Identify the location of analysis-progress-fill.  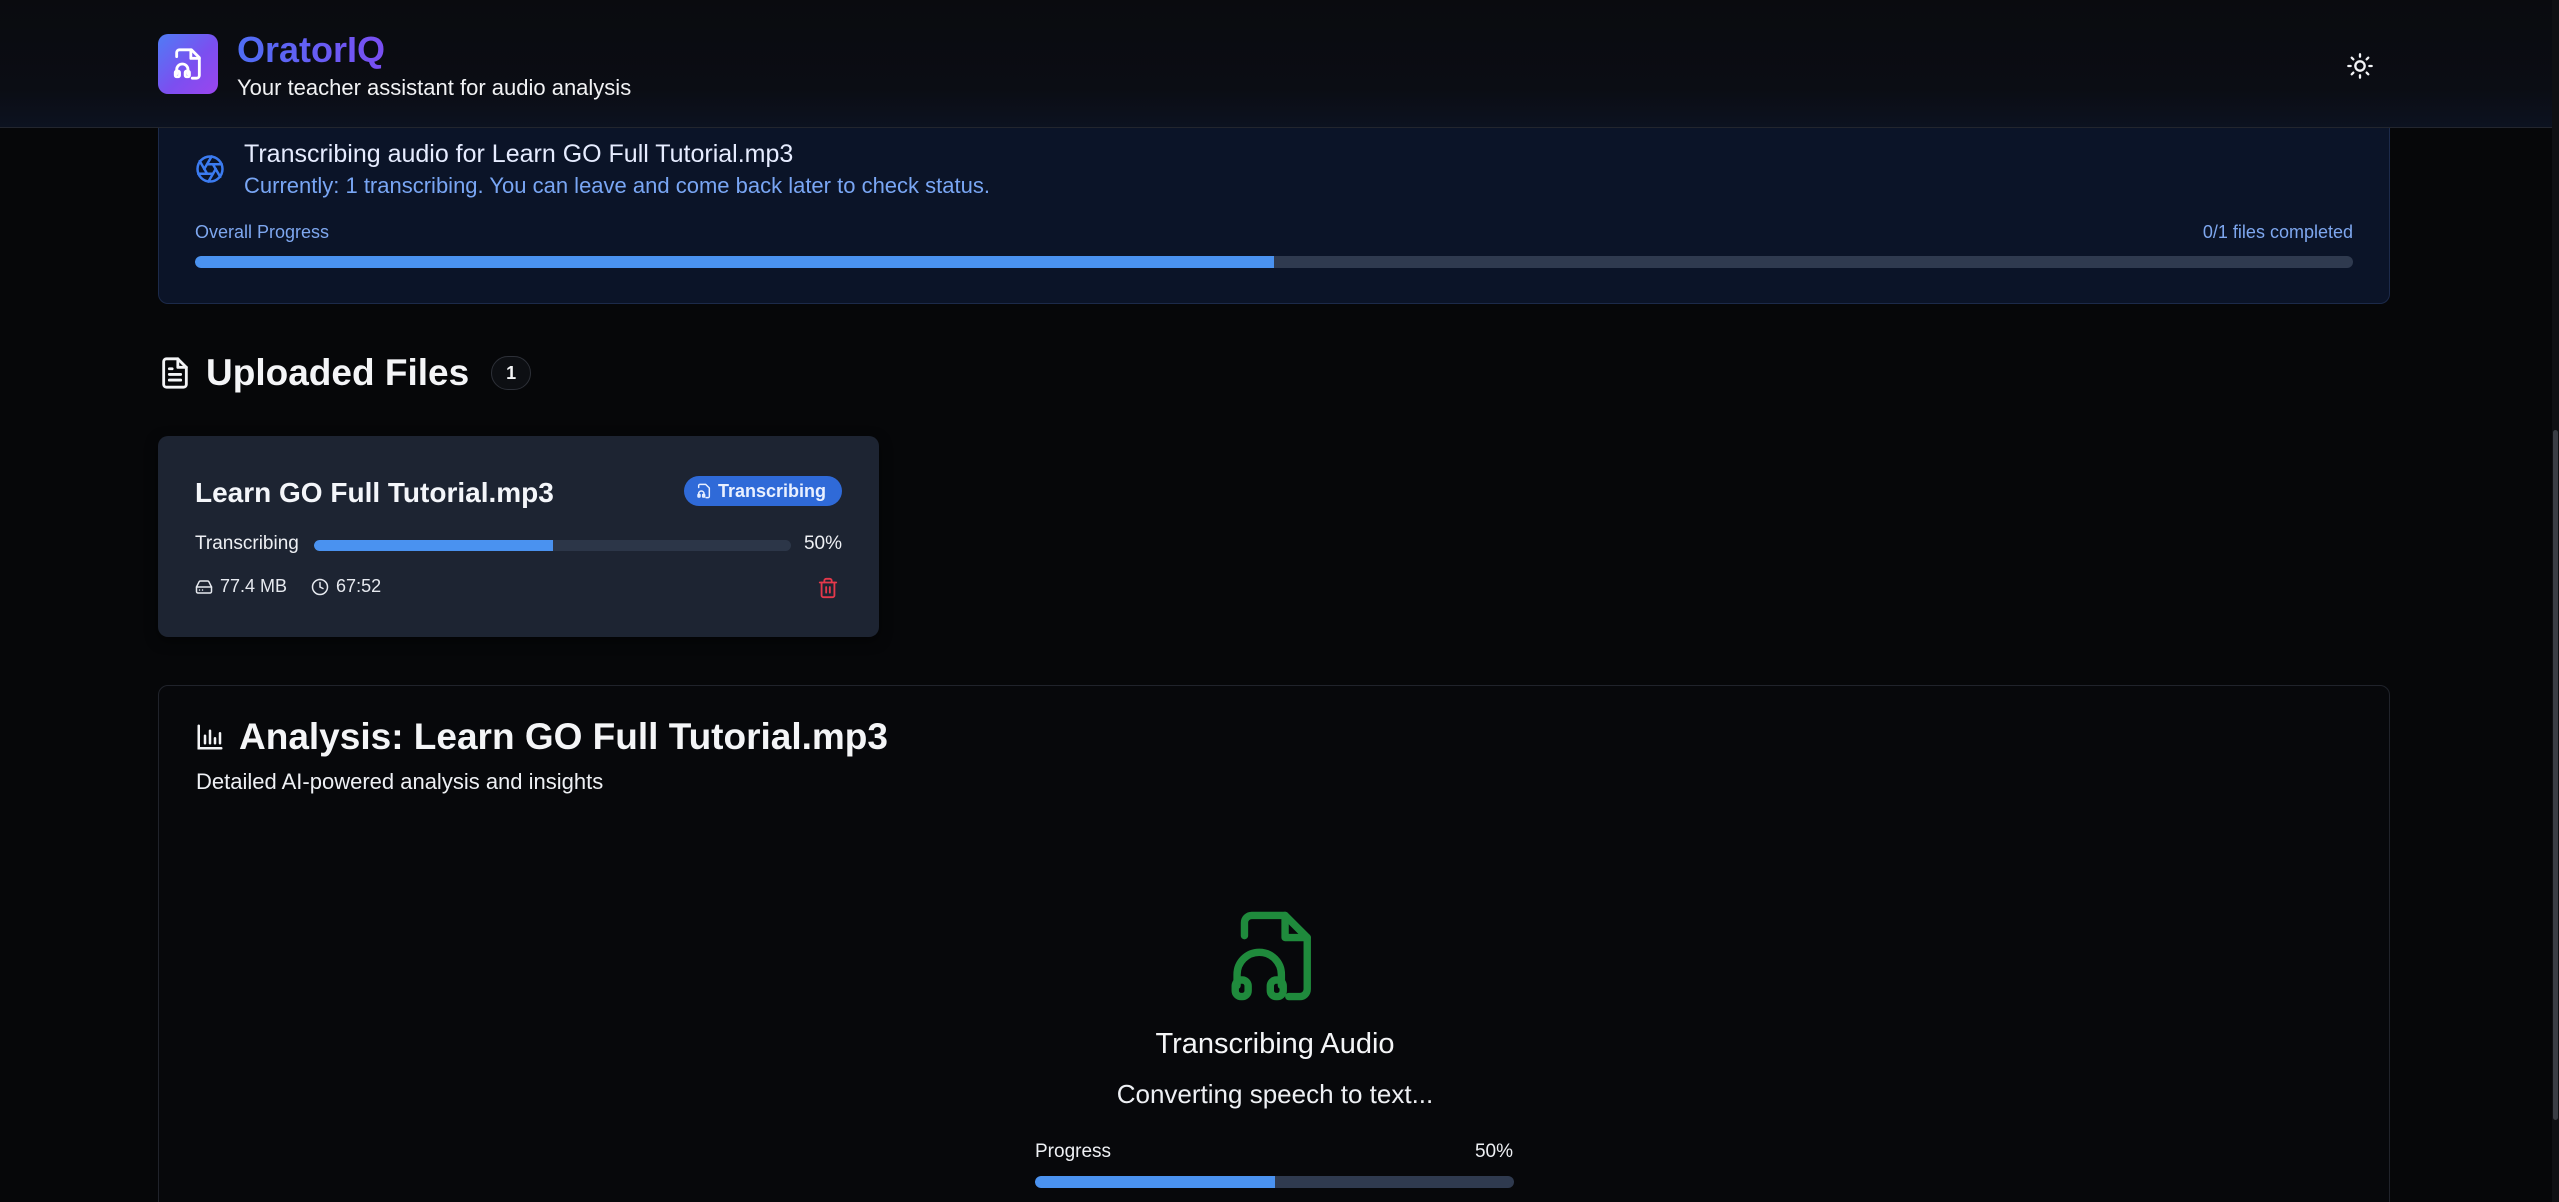
(1155, 1182).